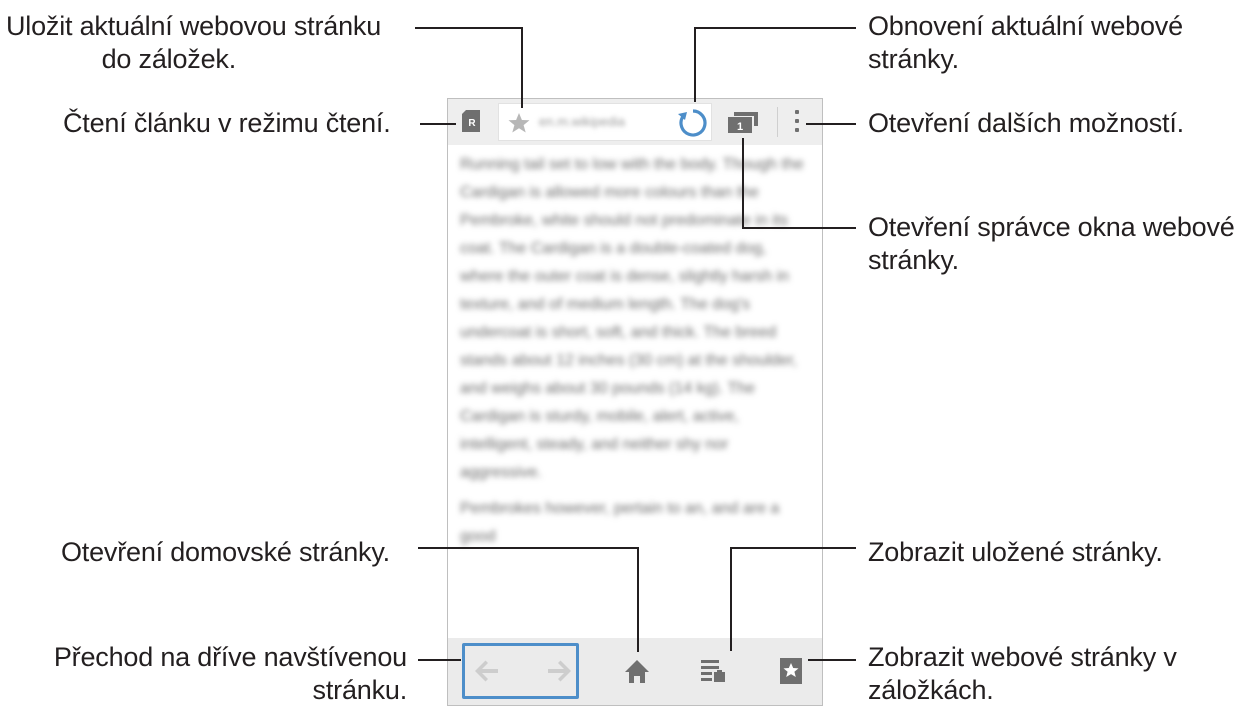  Describe the element at coordinates (793, 599) in the screenshot. I see `leader-line-saved-pages` at that location.